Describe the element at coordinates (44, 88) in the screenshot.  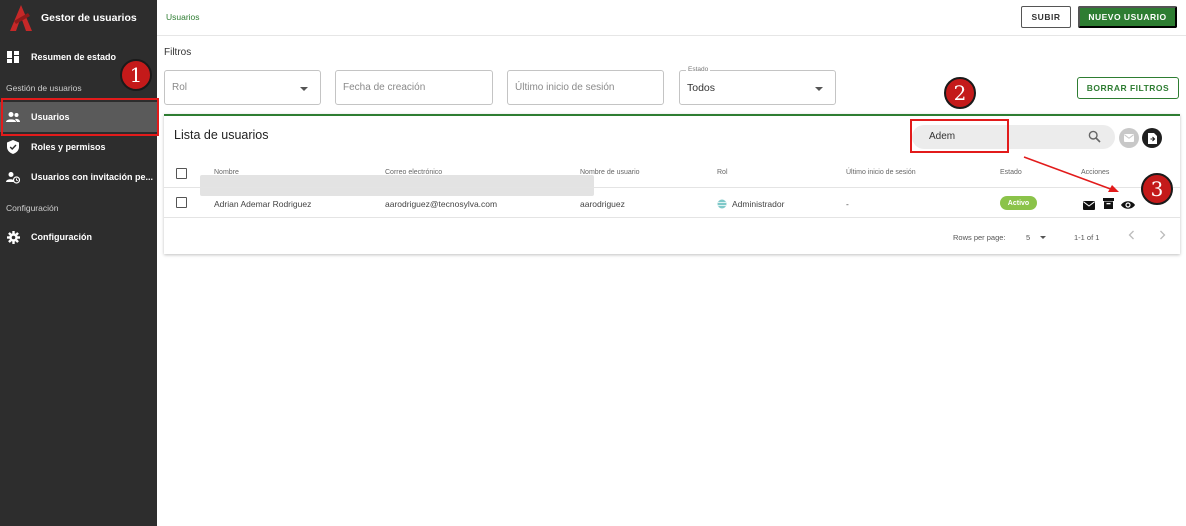
I see `section-label-user-management: Gestión de usuarios` at that location.